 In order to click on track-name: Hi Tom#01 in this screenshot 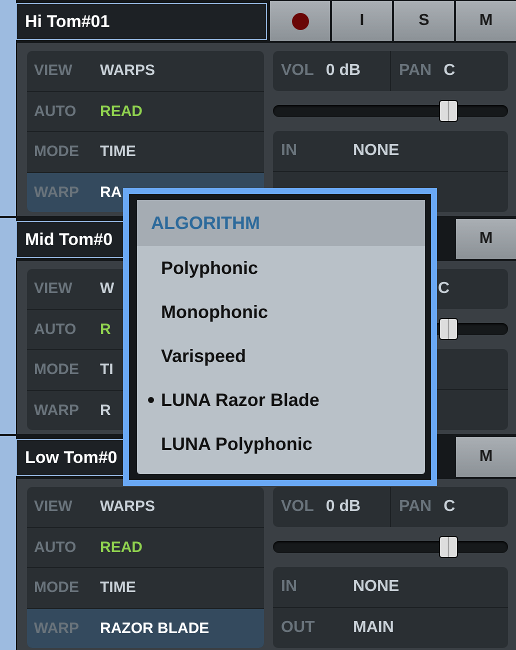, I will do `click(141, 21)`.